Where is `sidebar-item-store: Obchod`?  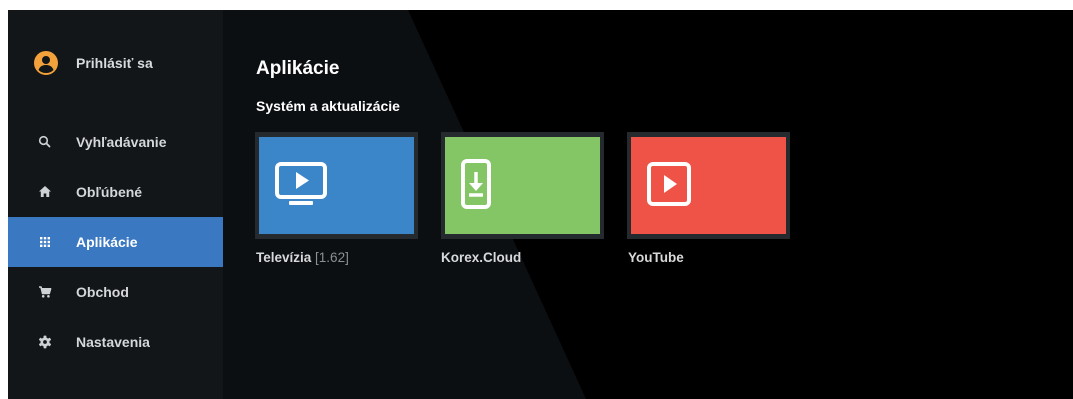
sidebar-item-store: Obchod is located at coordinates (115, 292).